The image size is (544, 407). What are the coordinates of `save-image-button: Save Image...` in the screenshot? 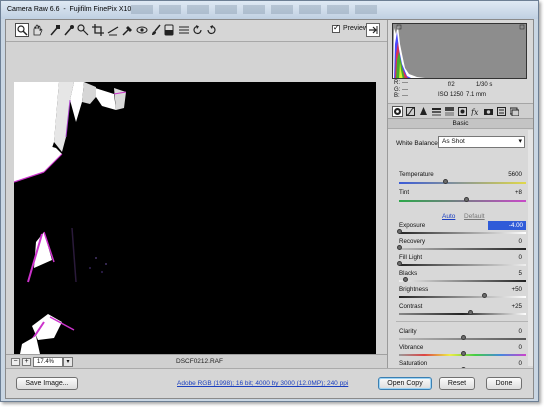 It's located at (47, 383).